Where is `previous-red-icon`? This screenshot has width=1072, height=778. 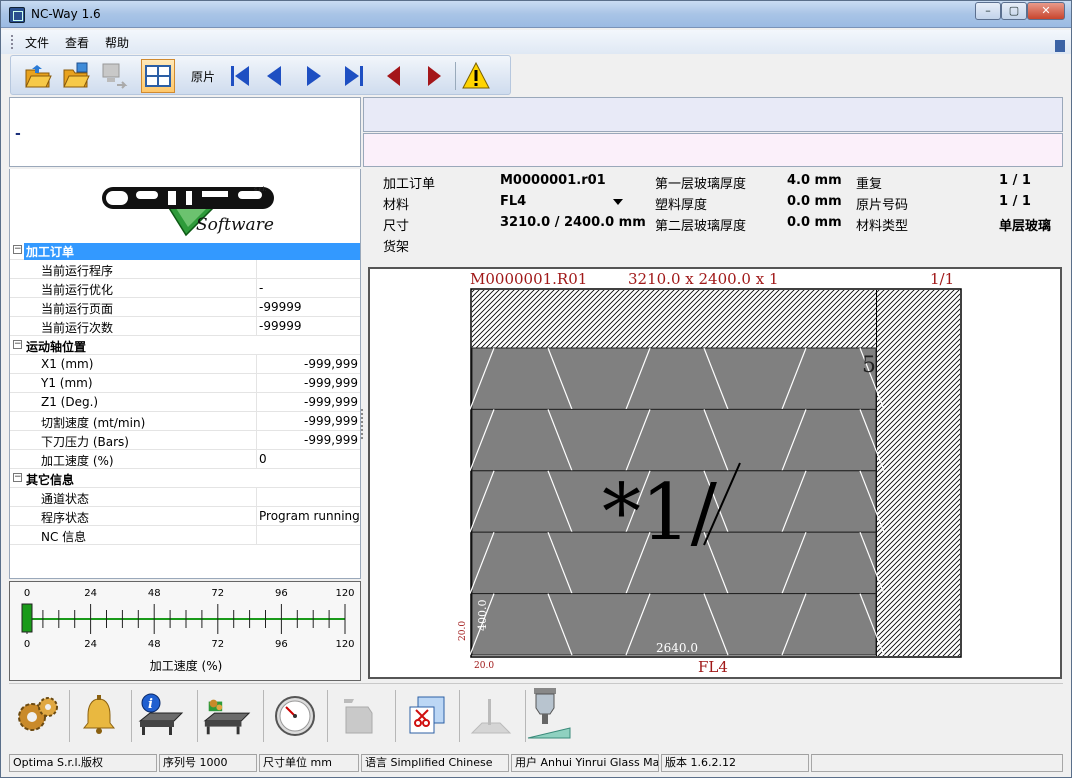 previous-red-icon is located at coordinates (393, 76).